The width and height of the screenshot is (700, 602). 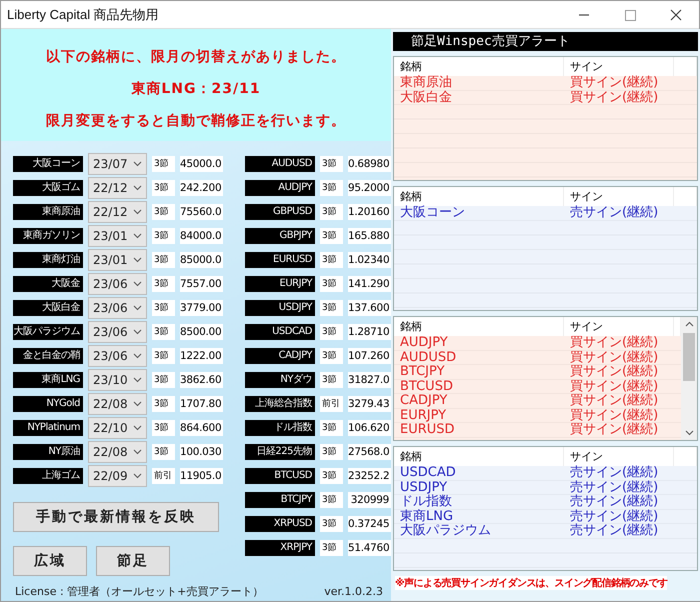 I want to click on license-text: License : 管理者（オールセット+売買アラート）, so click(x=139, y=591).